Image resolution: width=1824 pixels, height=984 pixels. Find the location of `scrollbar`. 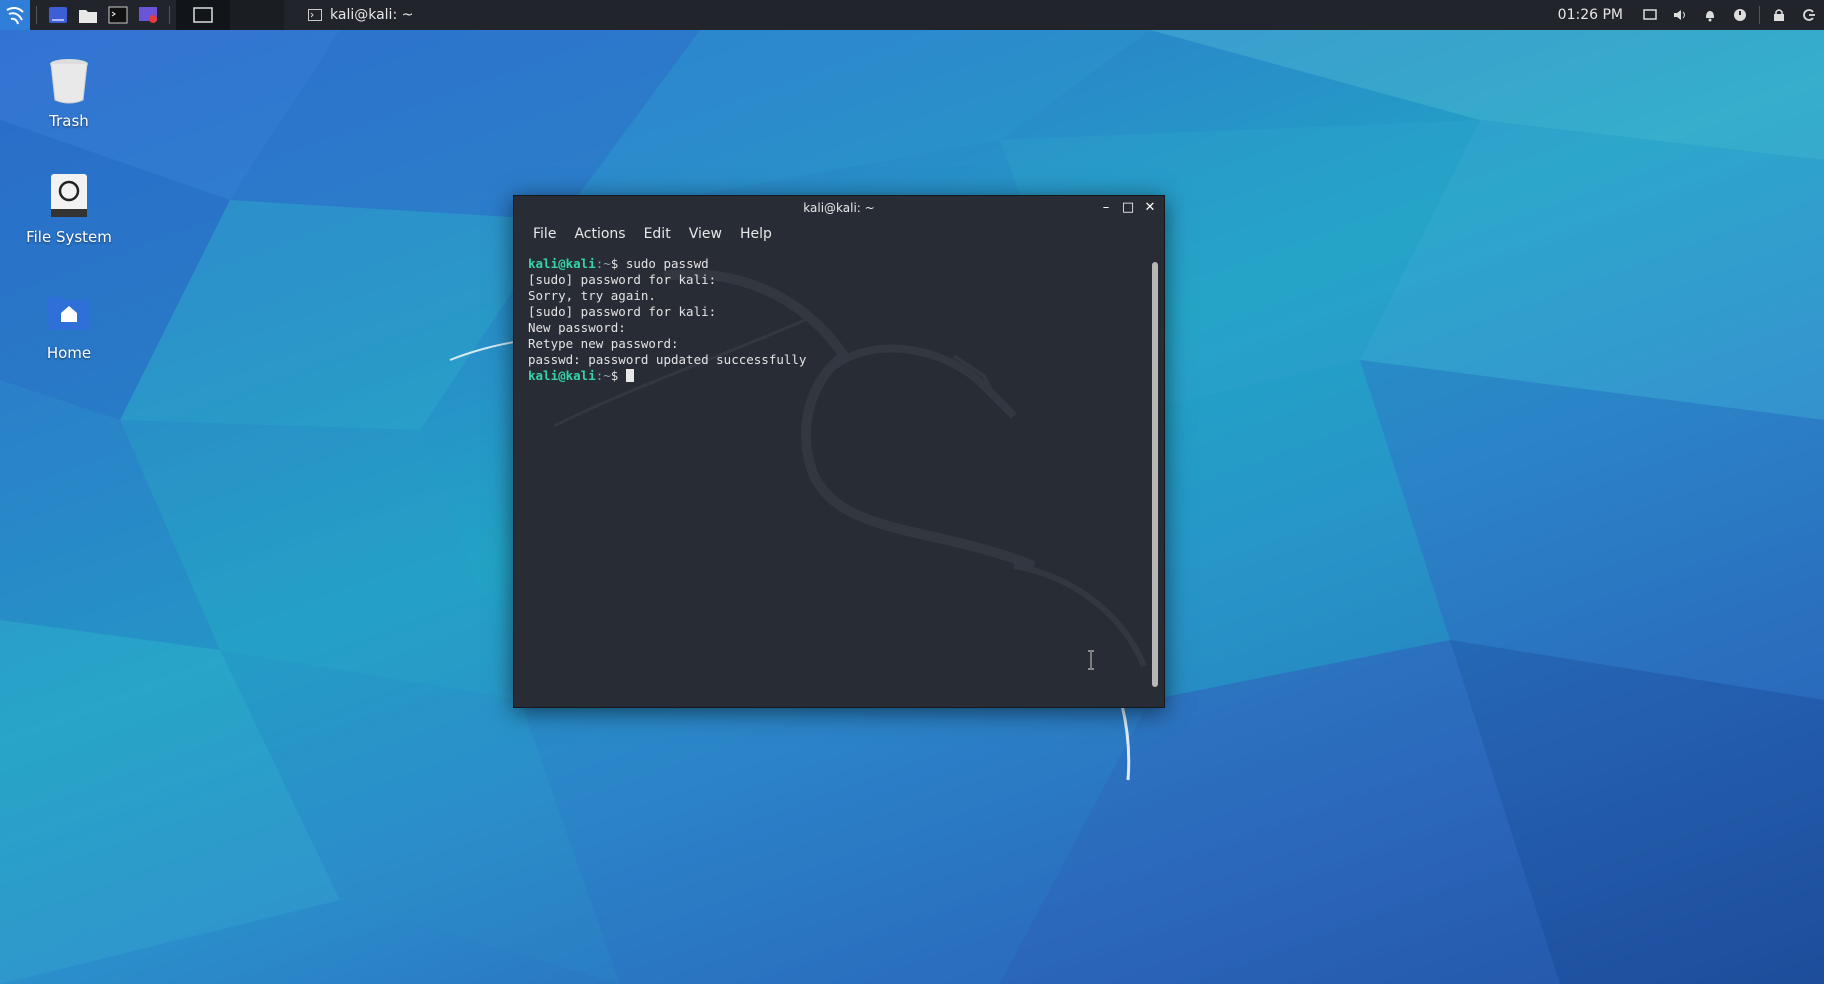

scrollbar is located at coordinates (1155, 474).